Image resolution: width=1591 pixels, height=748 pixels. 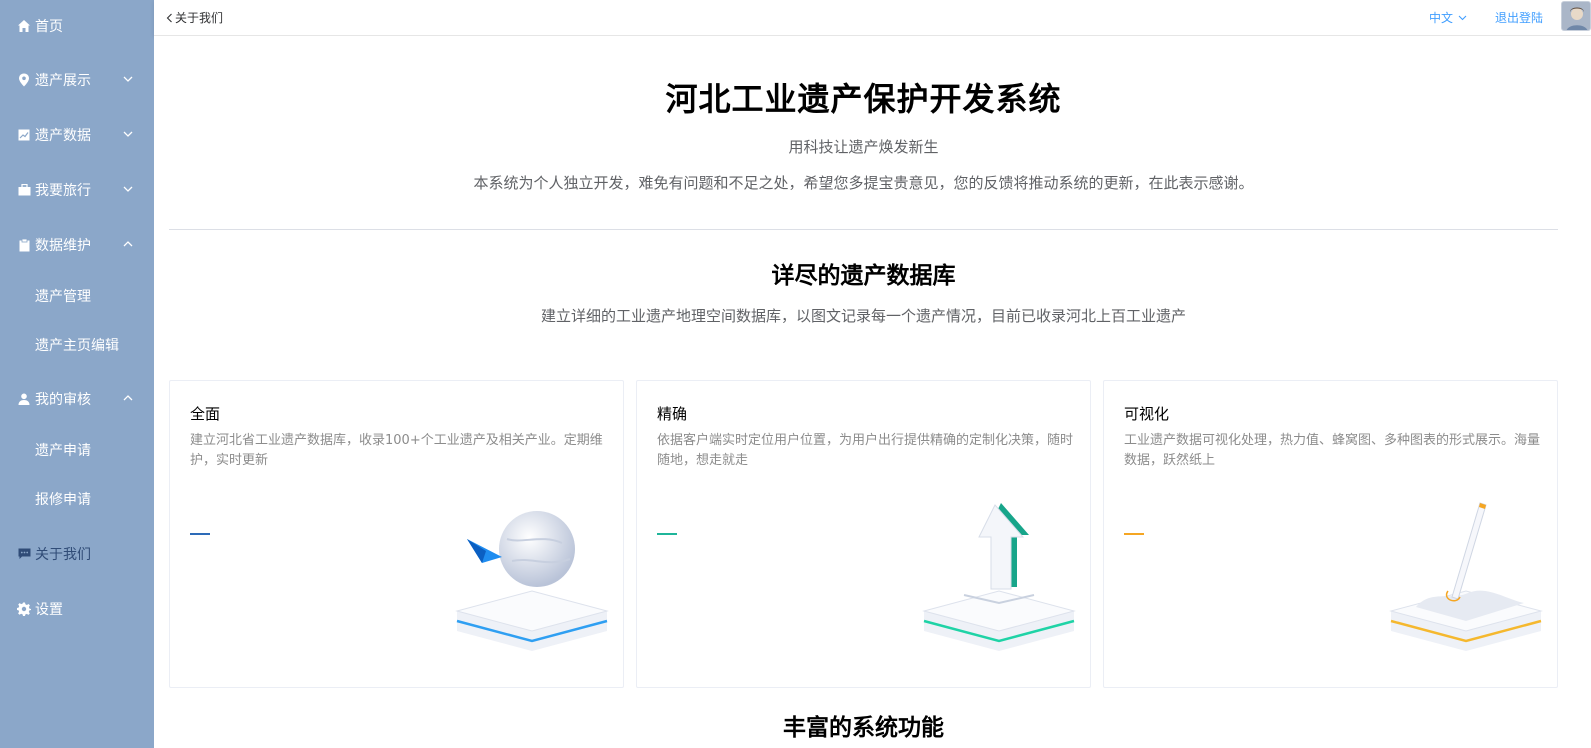 I want to click on pen-illustration, so click(x=1466, y=576).